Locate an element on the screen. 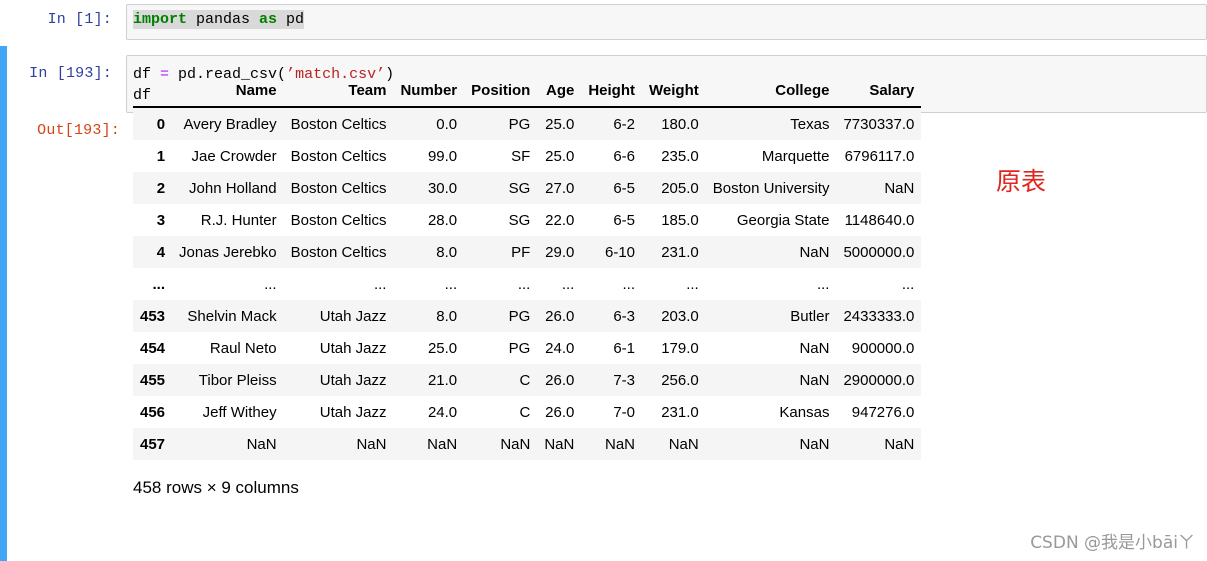  table-cell: 6-10 is located at coordinates (620, 252).